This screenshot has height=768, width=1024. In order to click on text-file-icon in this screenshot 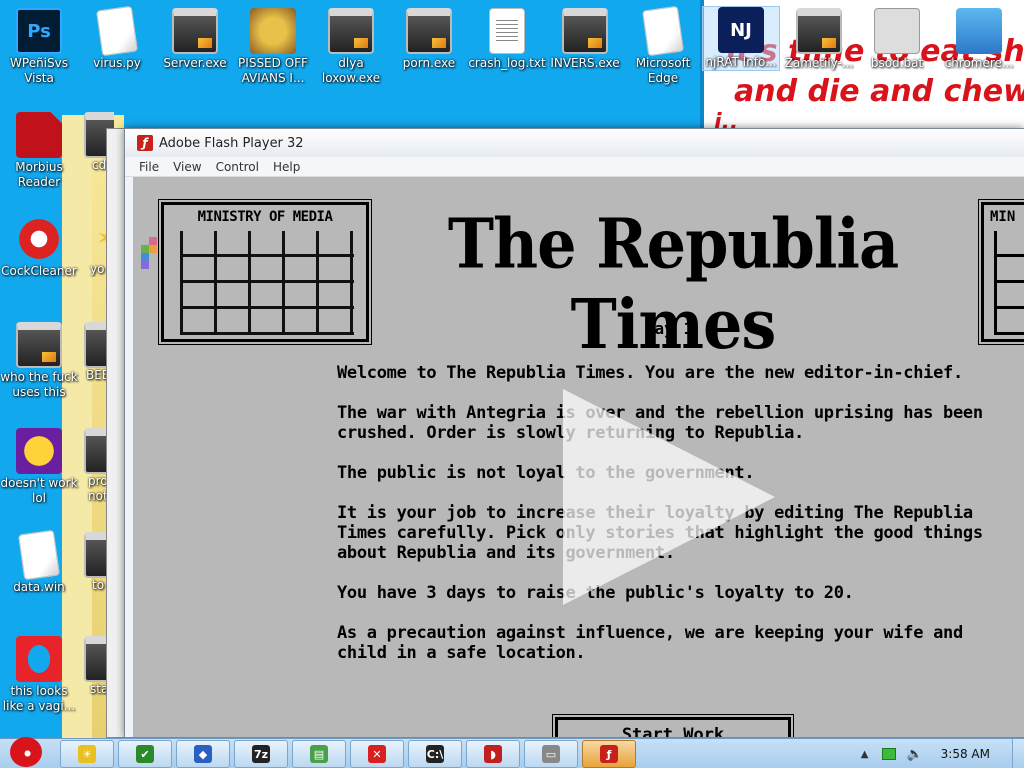, I will do `click(507, 31)`.